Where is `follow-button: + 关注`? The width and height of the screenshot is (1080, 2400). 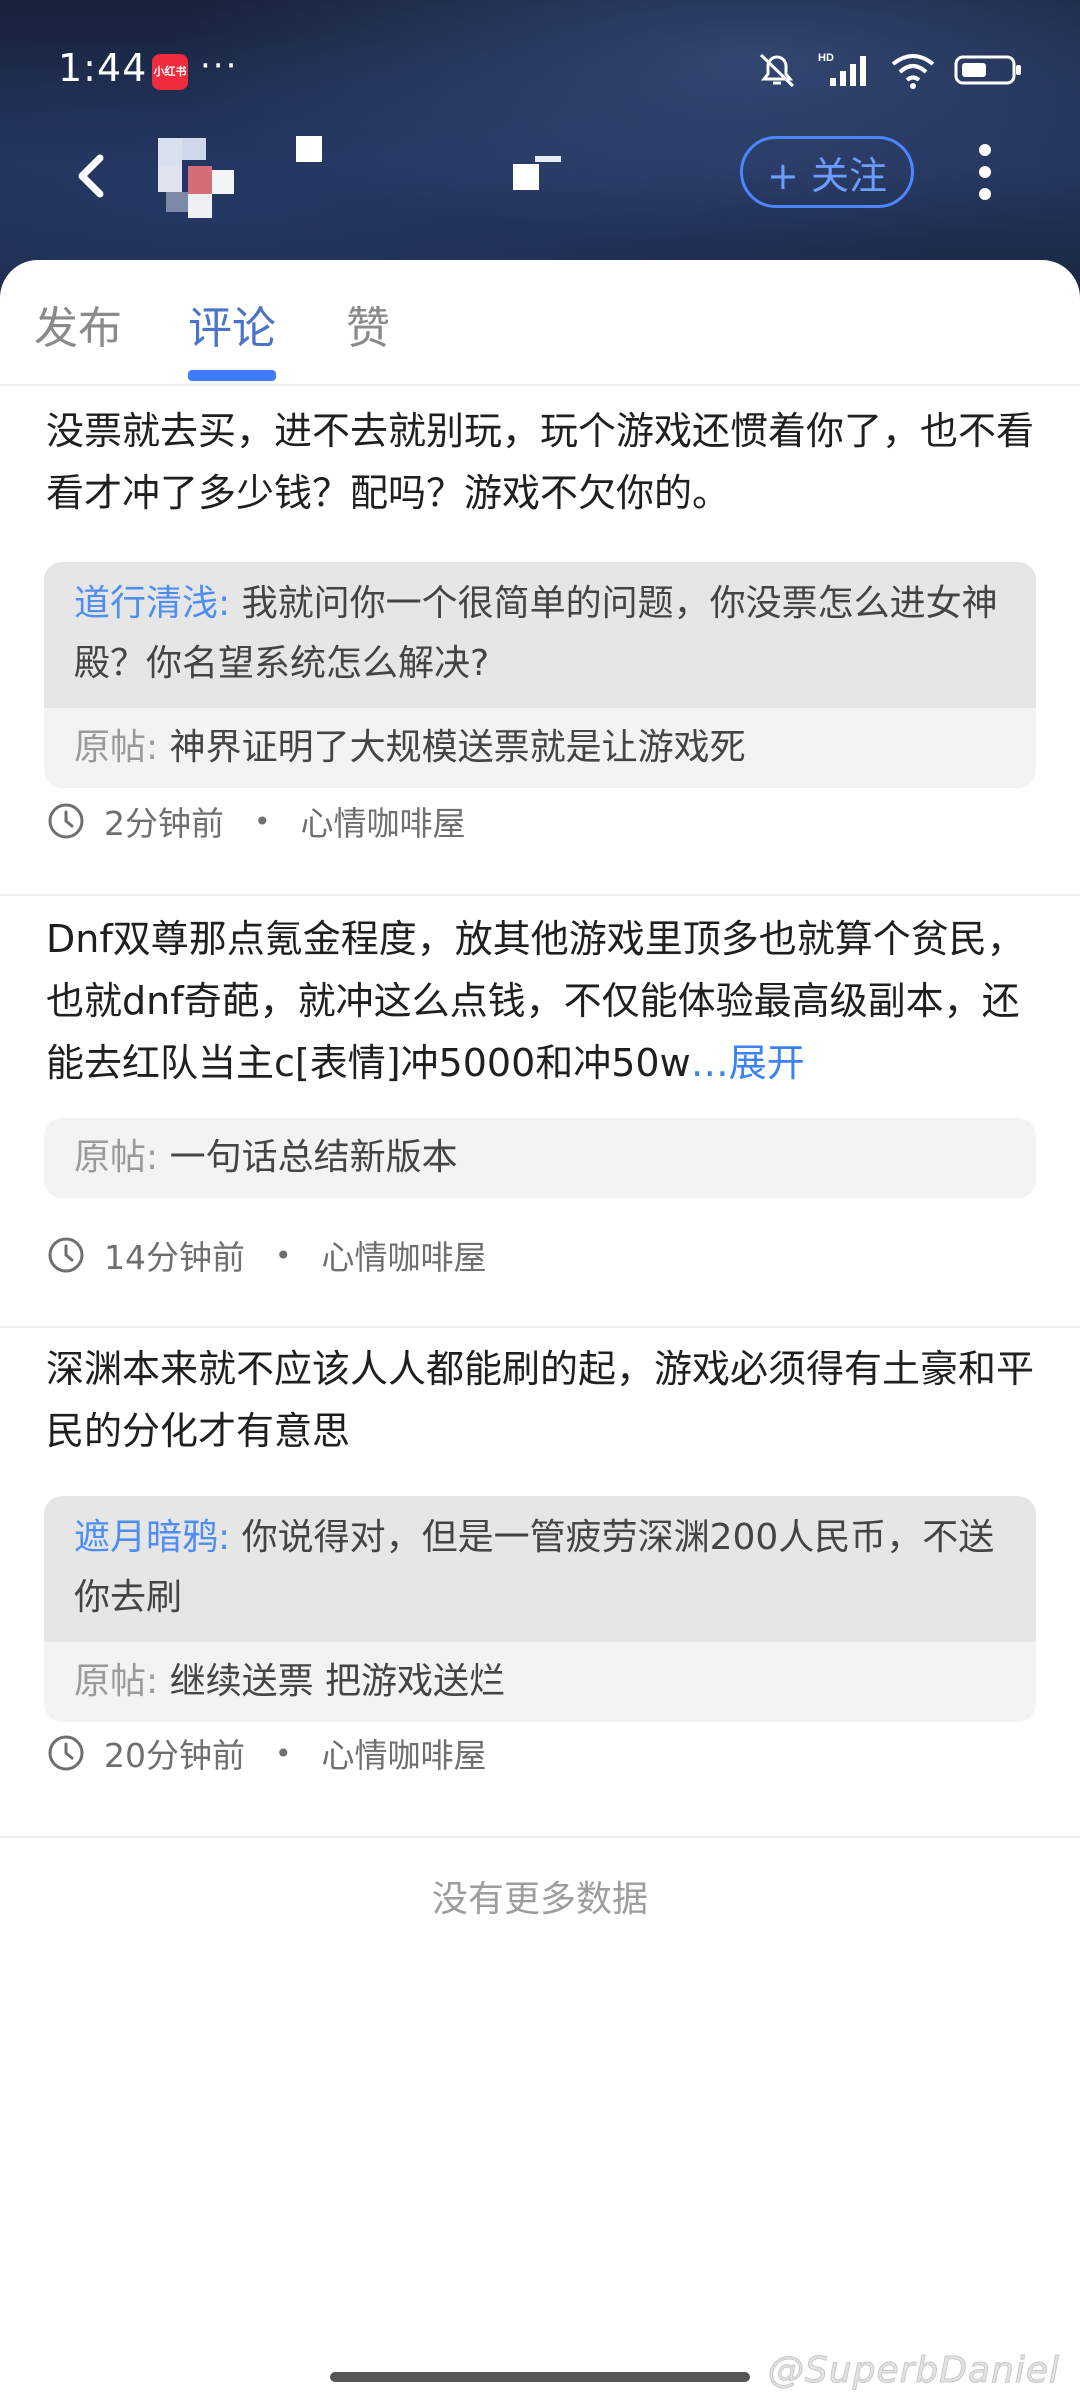
follow-button: + 关注 is located at coordinates (827, 172).